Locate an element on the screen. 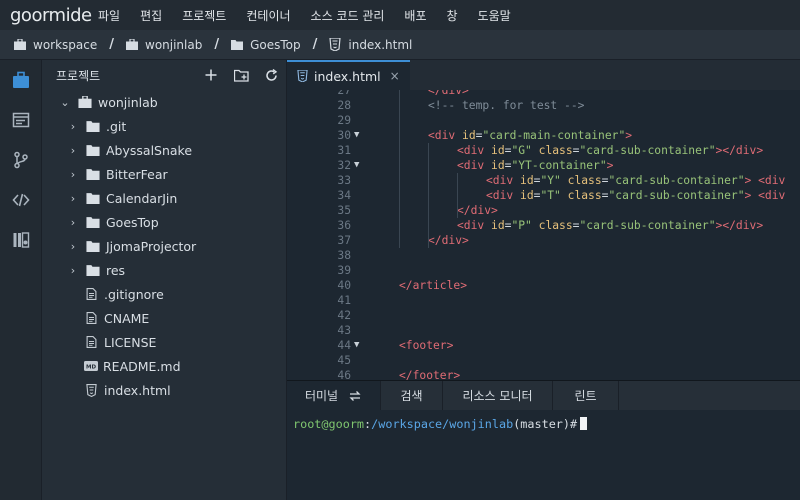  tree-folder: › CalendarJin is located at coordinates (164, 198).